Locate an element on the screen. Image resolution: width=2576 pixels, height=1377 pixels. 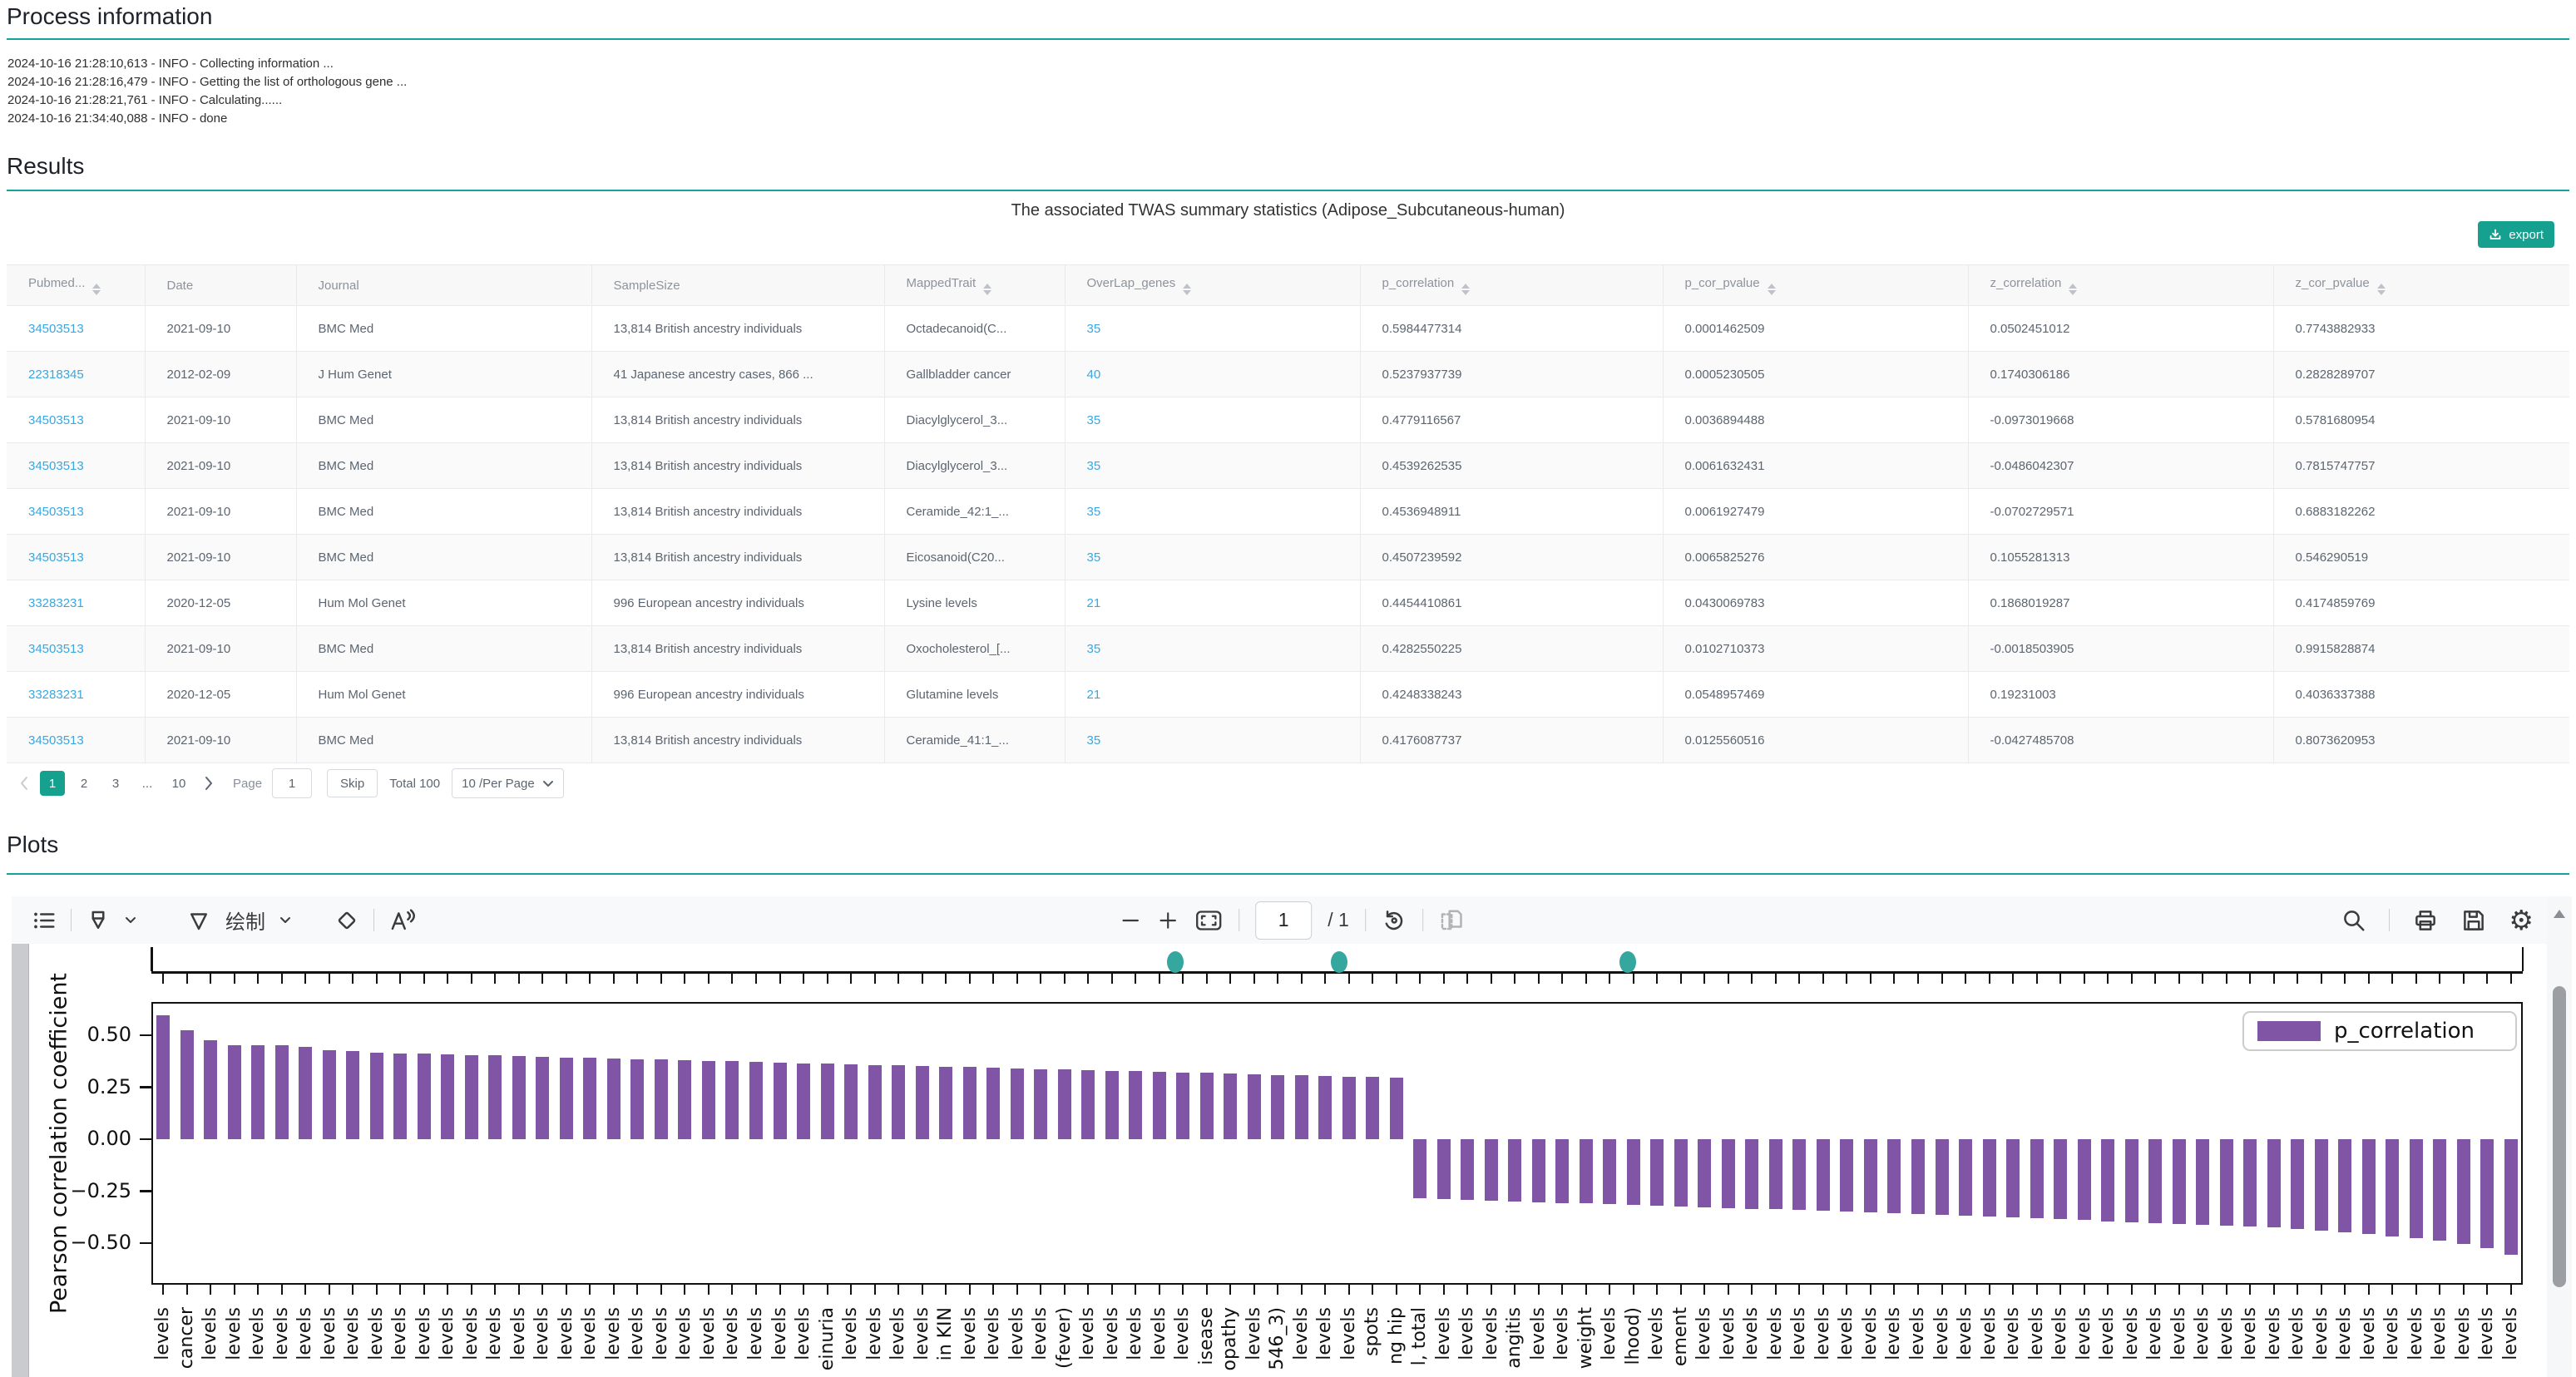
scrollbar-up-arrow-icon is located at coordinates (2559, 914).